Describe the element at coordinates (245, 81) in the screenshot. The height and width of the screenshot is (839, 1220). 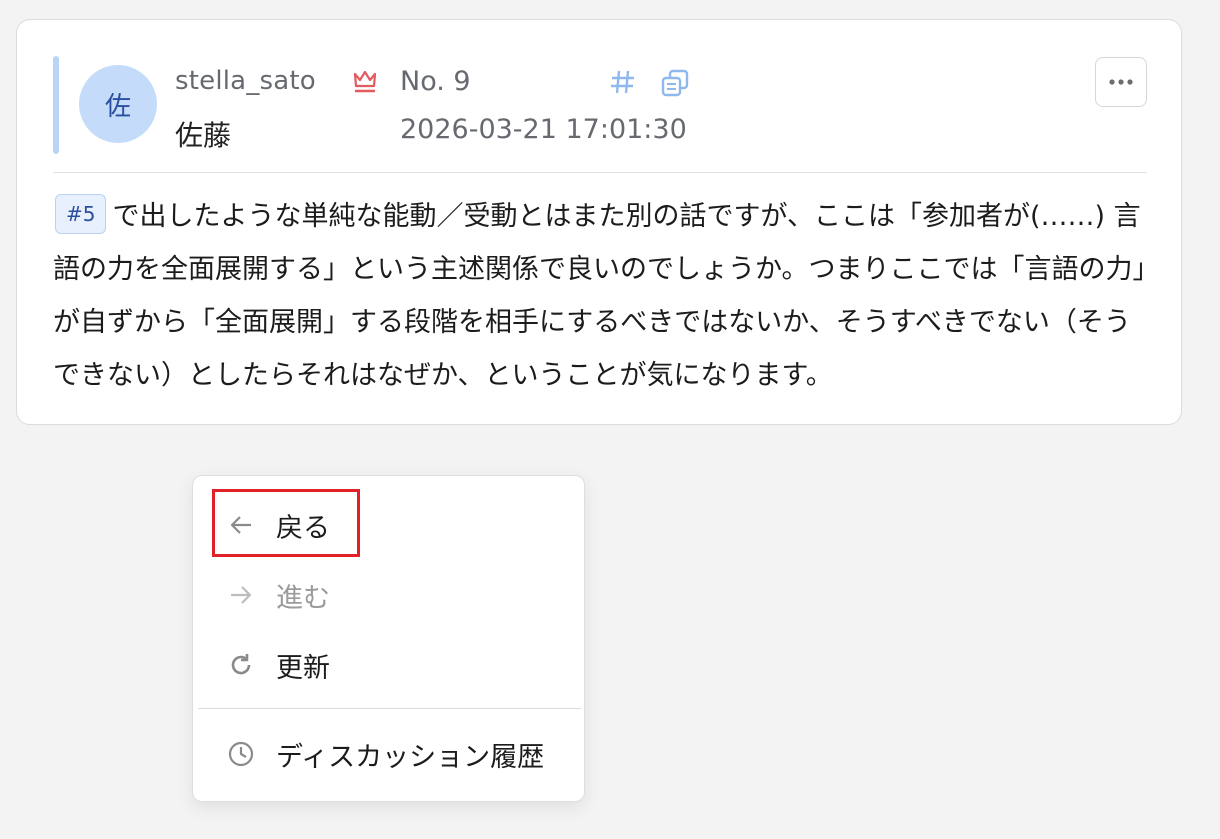
I see `username: stella_sato` at that location.